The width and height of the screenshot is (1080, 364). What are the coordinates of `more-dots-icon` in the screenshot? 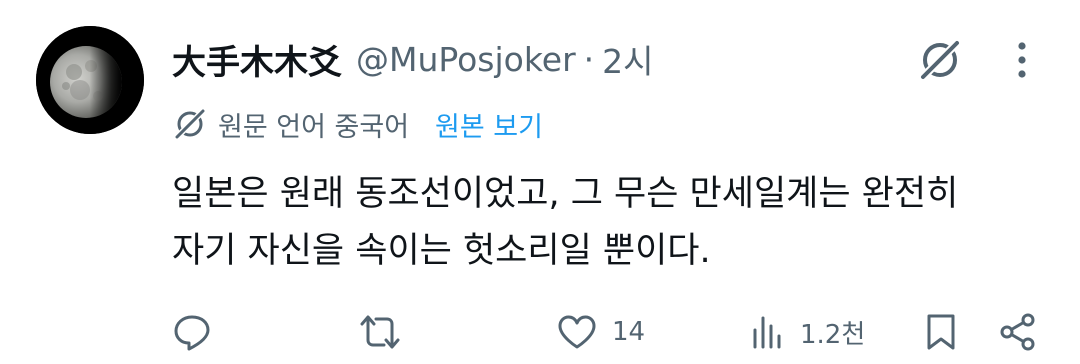 It's located at (1022, 60).